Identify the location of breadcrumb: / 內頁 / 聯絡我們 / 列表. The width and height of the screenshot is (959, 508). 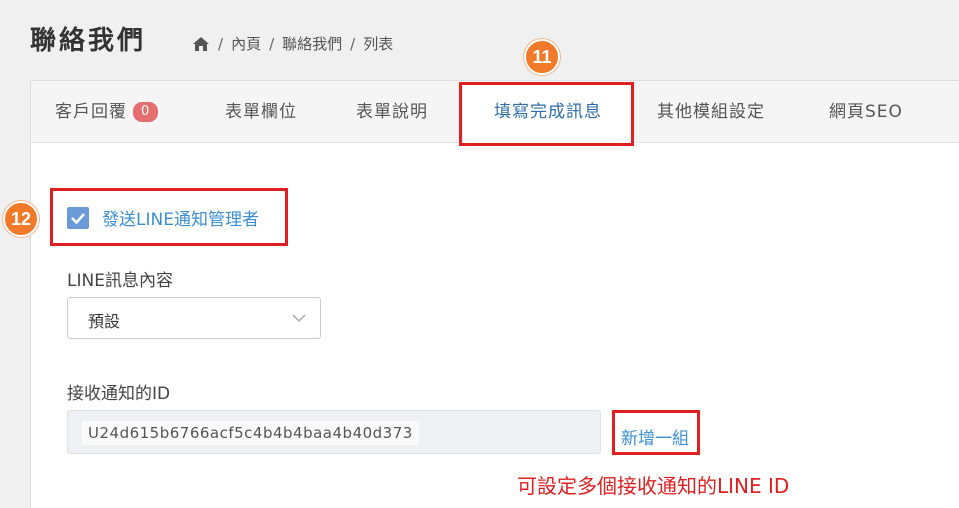
(292, 43).